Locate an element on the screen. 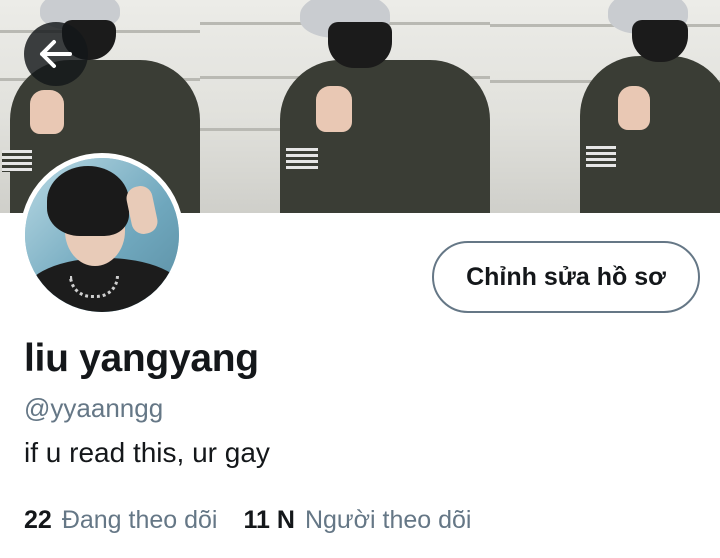 Image resolution: width=720 pixels, height=558 pixels. followers-stat: 11 N Người theo dõi is located at coordinates (358, 520).